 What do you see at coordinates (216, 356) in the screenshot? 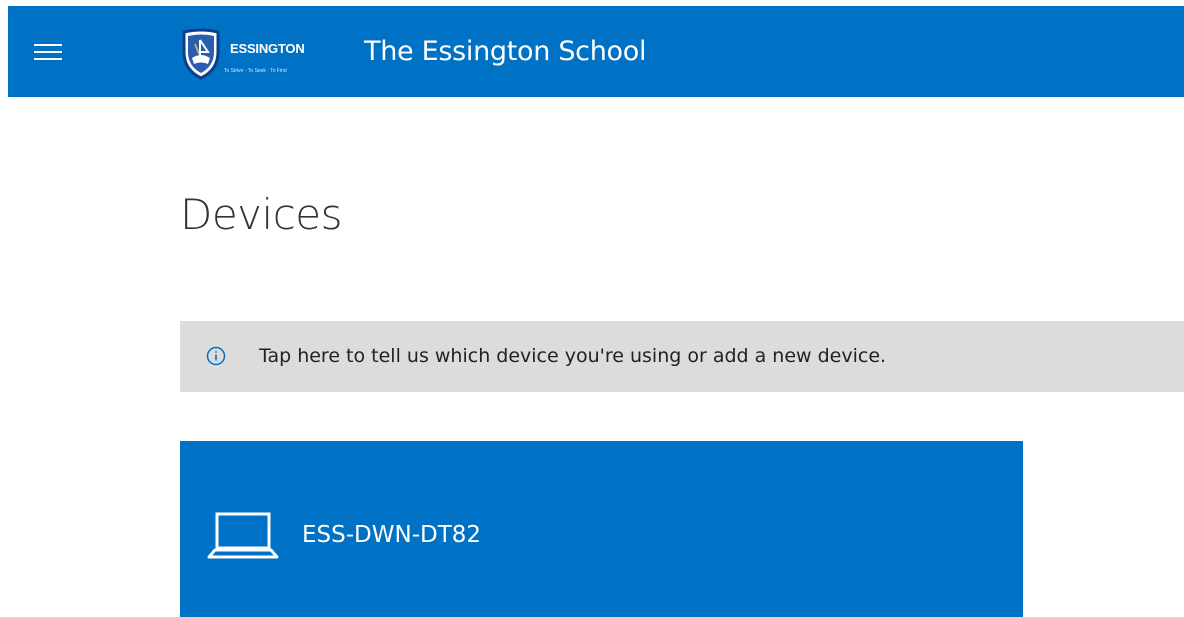
I see `info-icon` at bounding box center [216, 356].